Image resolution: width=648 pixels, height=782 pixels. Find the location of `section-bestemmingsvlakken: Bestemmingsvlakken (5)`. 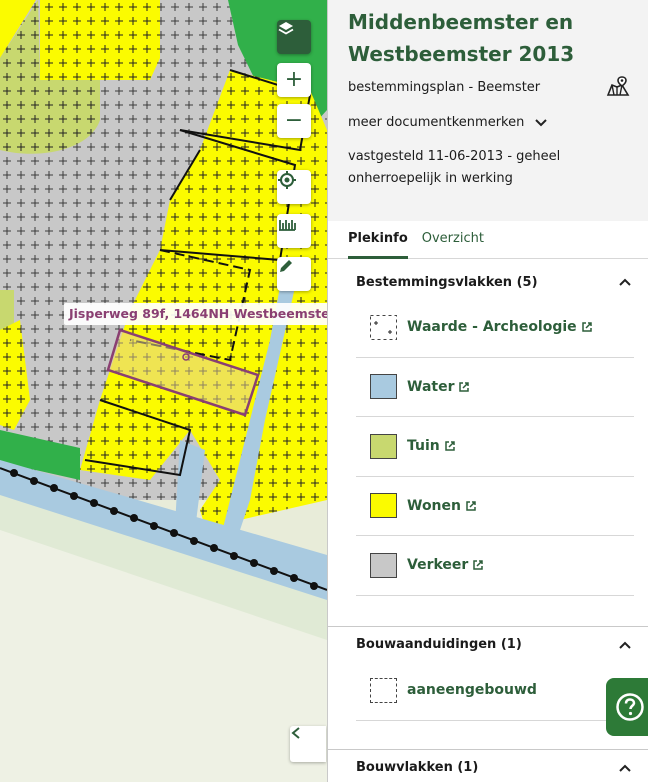

section-bestemmingsvlakken: Bestemmingsvlakken (5) is located at coordinates (488, 282).